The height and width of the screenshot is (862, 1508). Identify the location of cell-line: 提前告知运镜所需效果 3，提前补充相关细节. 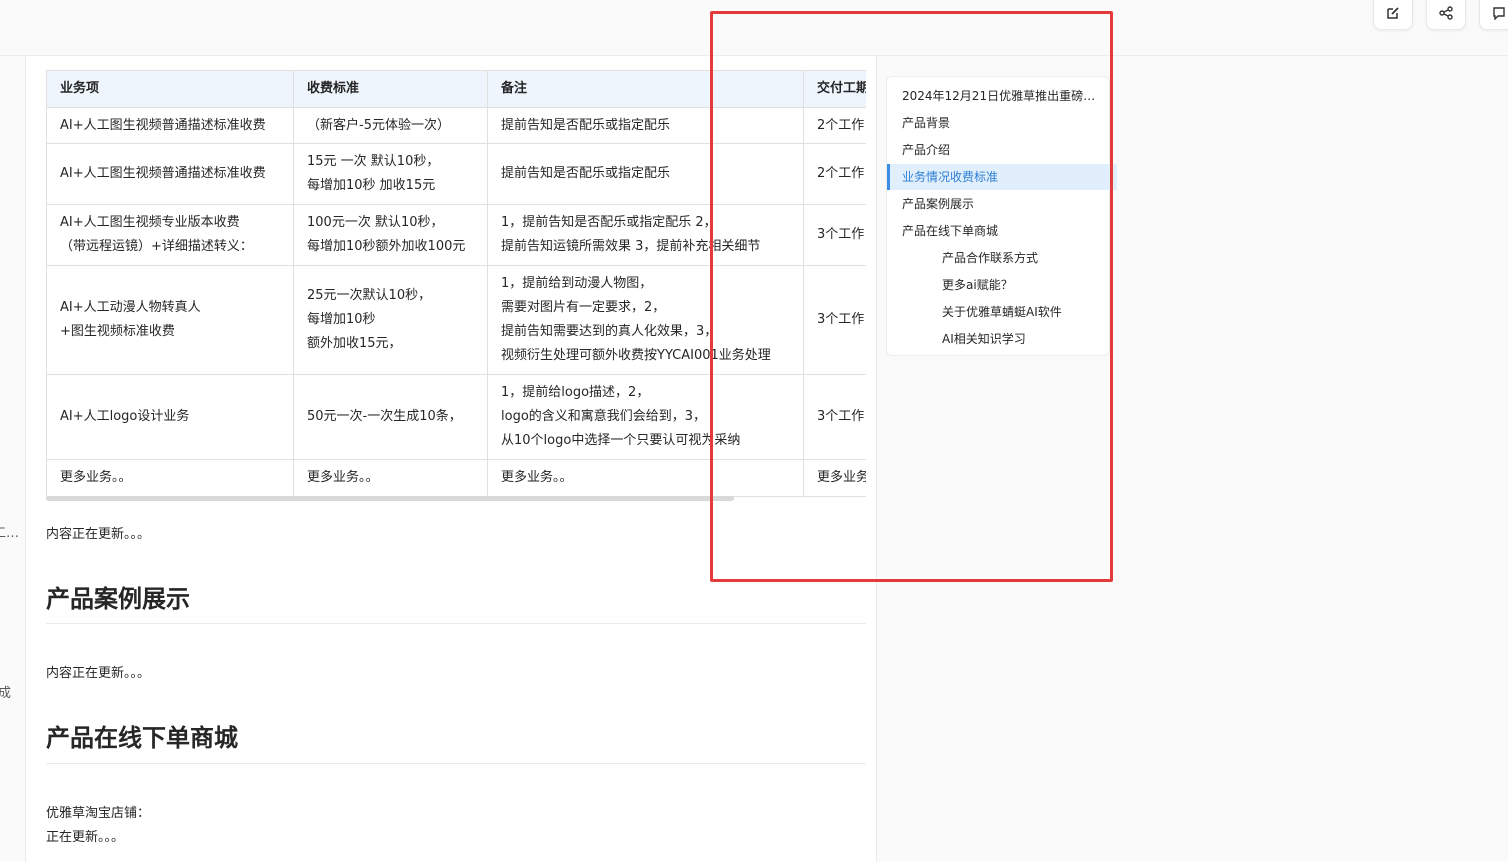
(631, 246).